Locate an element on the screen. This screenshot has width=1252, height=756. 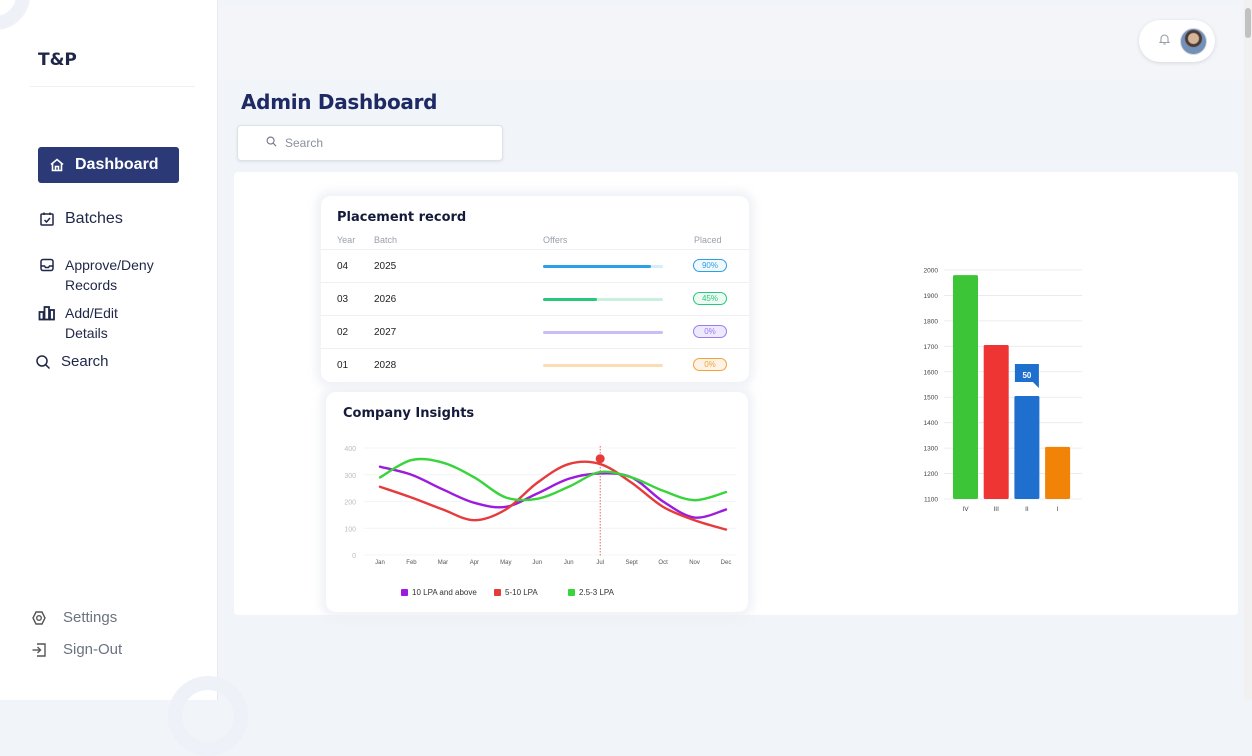
y-tick-label: 1300 is located at coordinates (931, 449).